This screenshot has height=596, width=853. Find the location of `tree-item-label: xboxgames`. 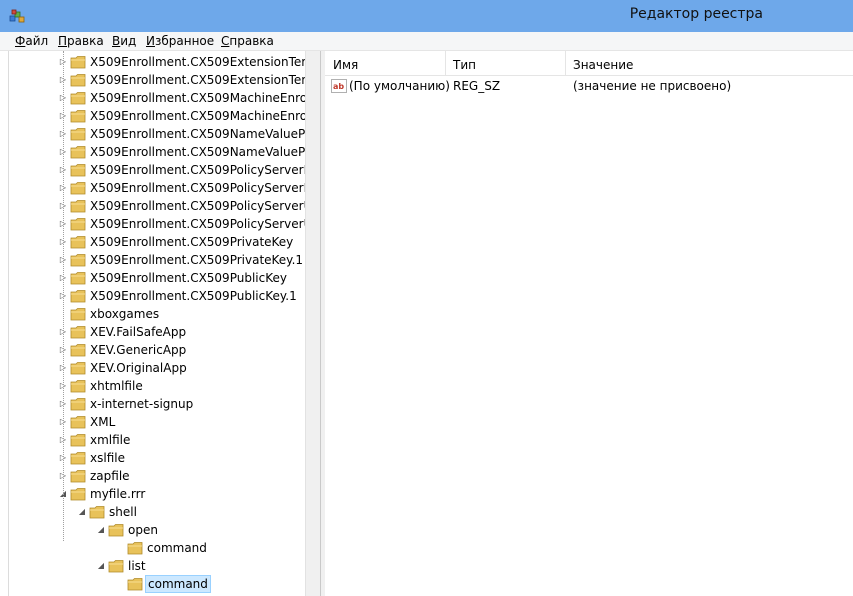

tree-item-label: xboxgames is located at coordinates (124, 314).